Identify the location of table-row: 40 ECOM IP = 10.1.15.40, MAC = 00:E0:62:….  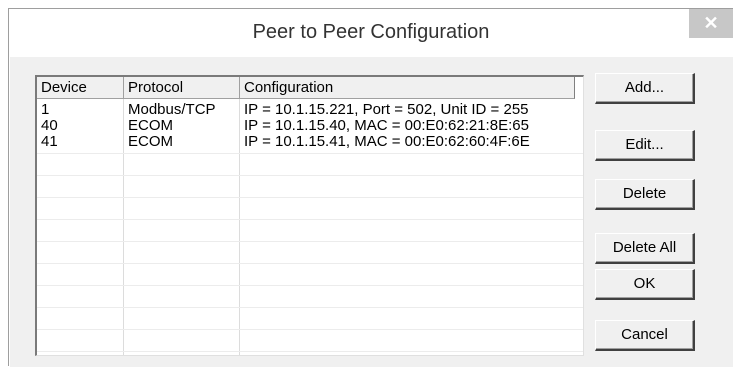
(310, 125).